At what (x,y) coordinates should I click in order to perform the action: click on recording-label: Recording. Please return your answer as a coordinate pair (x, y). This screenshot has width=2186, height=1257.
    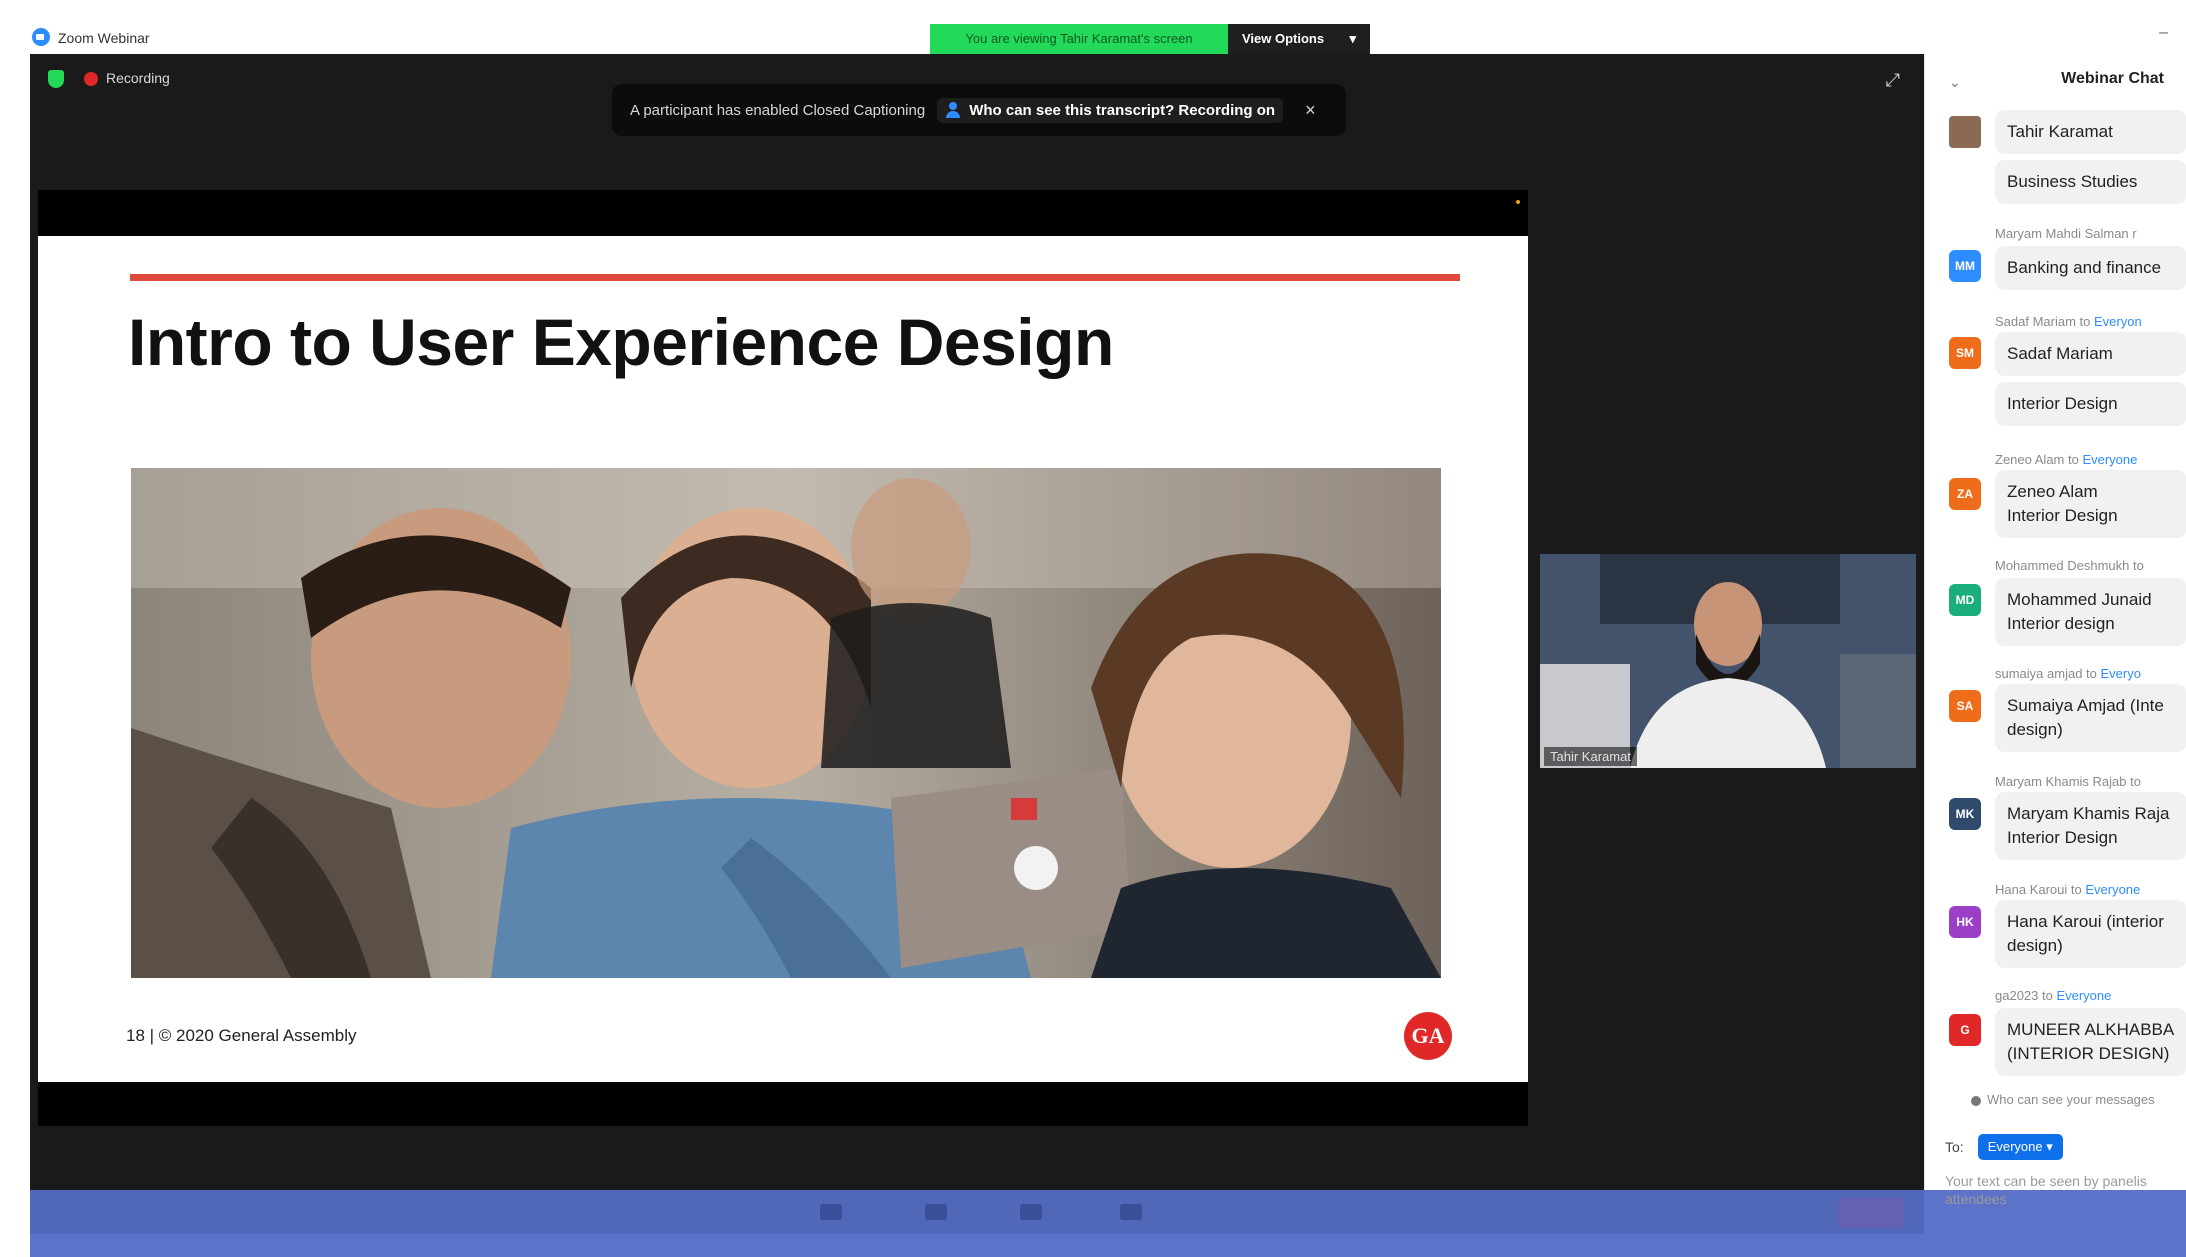
    Looking at the image, I should click on (138, 78).